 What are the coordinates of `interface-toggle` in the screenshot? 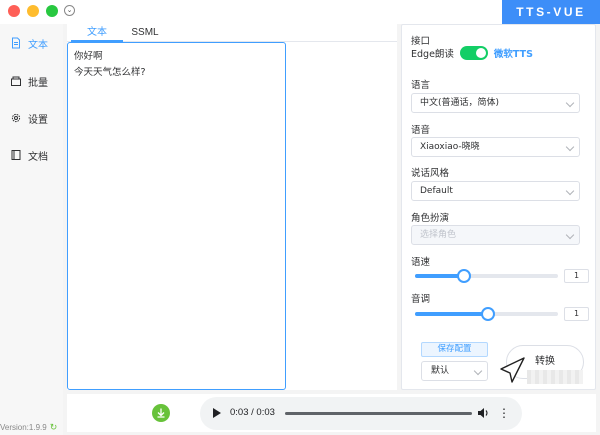 It's located at (473, 53).